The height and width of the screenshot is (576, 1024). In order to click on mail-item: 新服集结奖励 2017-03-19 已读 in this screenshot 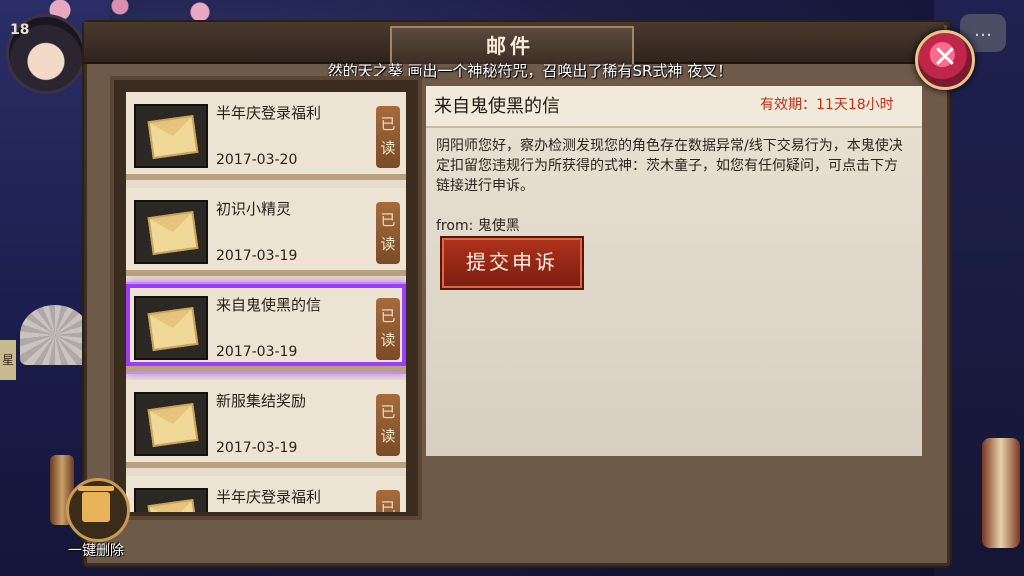, I will do `click(266, 424)`.